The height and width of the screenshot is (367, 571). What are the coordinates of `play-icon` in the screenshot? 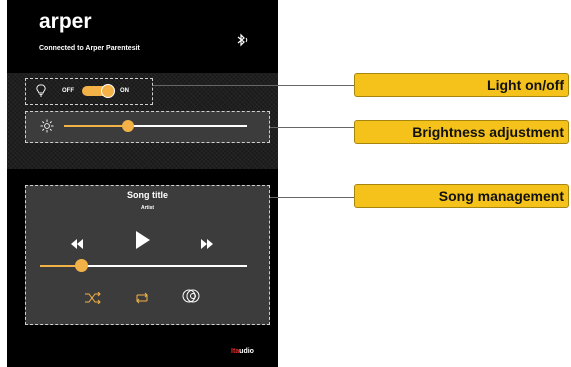 It's located at (143, 242).